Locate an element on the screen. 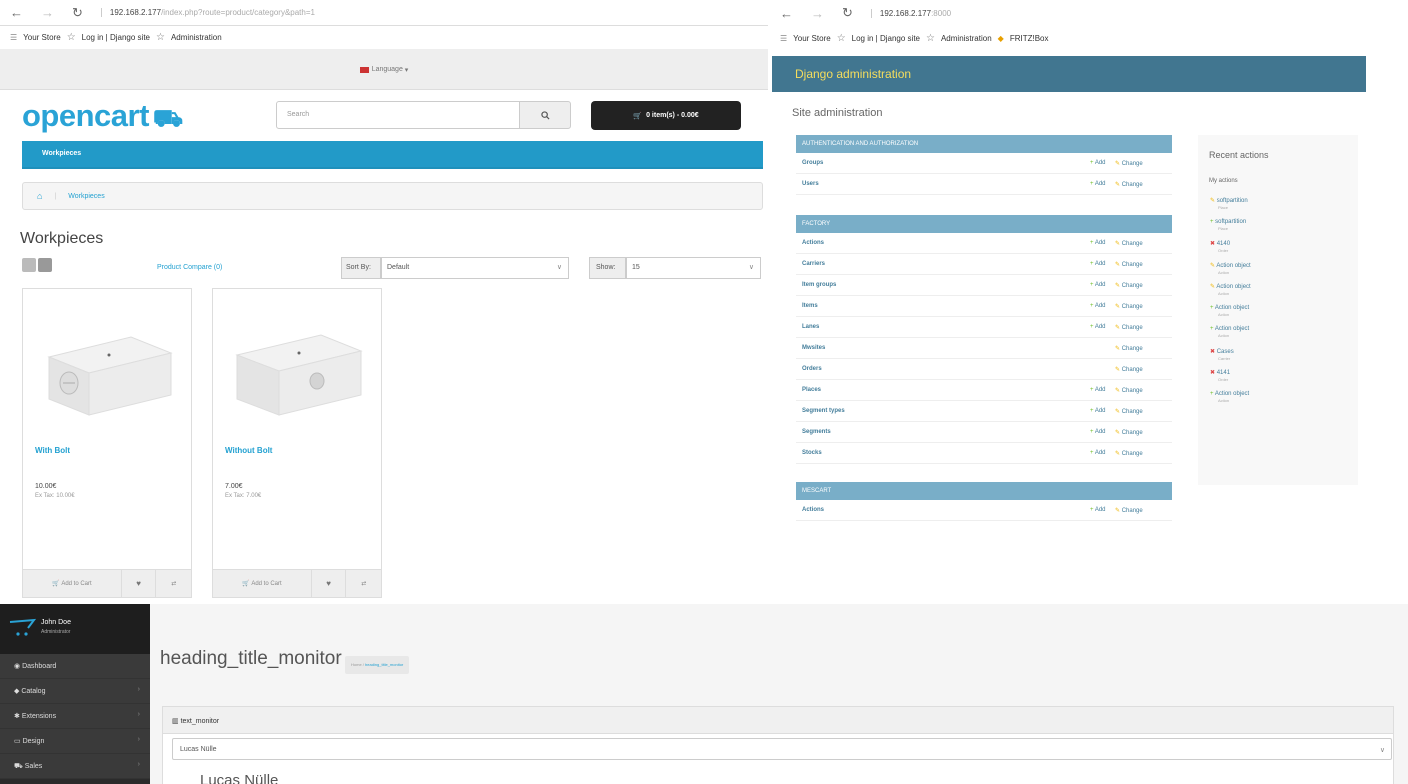  model-name-link: Segments is located at coordinates (816, 432).